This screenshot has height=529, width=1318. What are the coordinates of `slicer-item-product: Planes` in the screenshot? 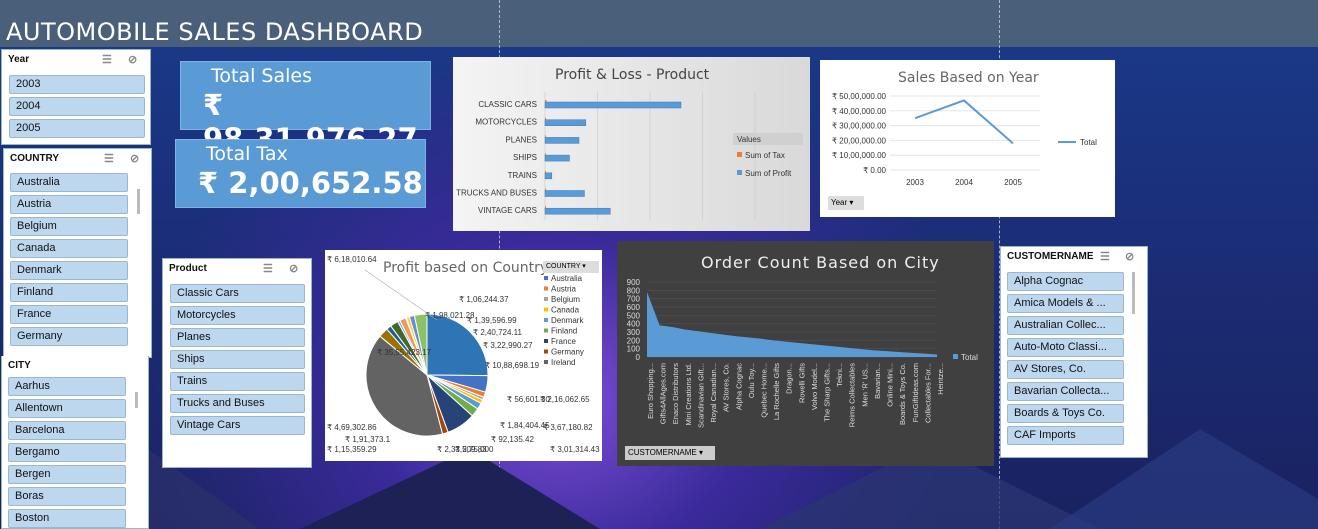 It's located at (237, 337).